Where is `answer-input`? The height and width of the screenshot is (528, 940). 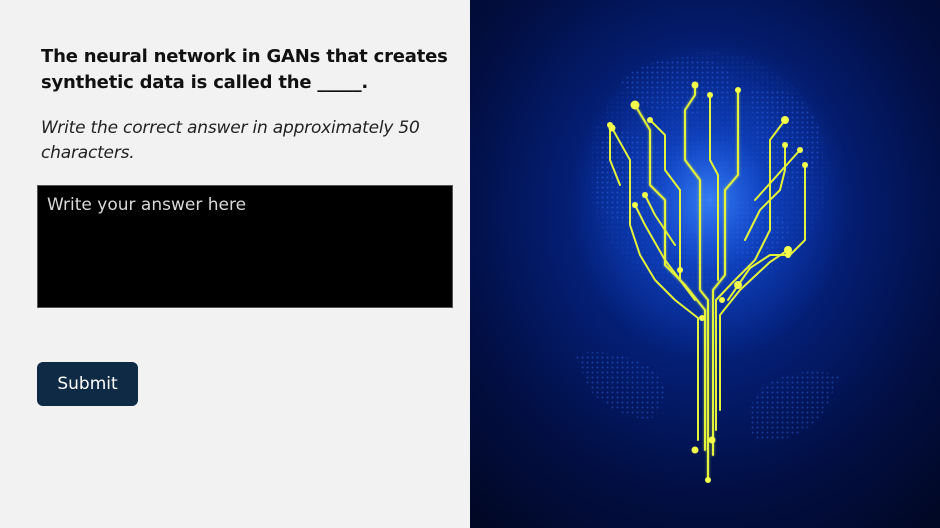 answer-input is located at coordinates (245, 246).